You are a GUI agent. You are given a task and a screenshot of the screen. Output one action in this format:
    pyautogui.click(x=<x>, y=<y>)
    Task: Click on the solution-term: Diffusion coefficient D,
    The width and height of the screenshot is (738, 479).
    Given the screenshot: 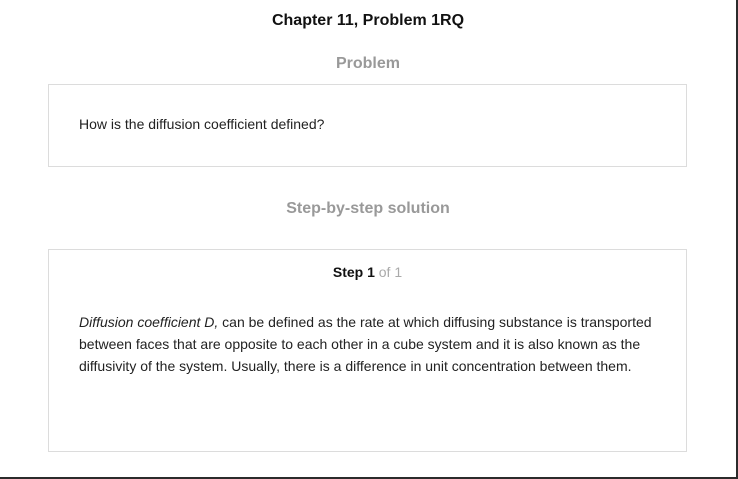 What is the action you would take?
    pyautogui.click(x=149, y=322)
    